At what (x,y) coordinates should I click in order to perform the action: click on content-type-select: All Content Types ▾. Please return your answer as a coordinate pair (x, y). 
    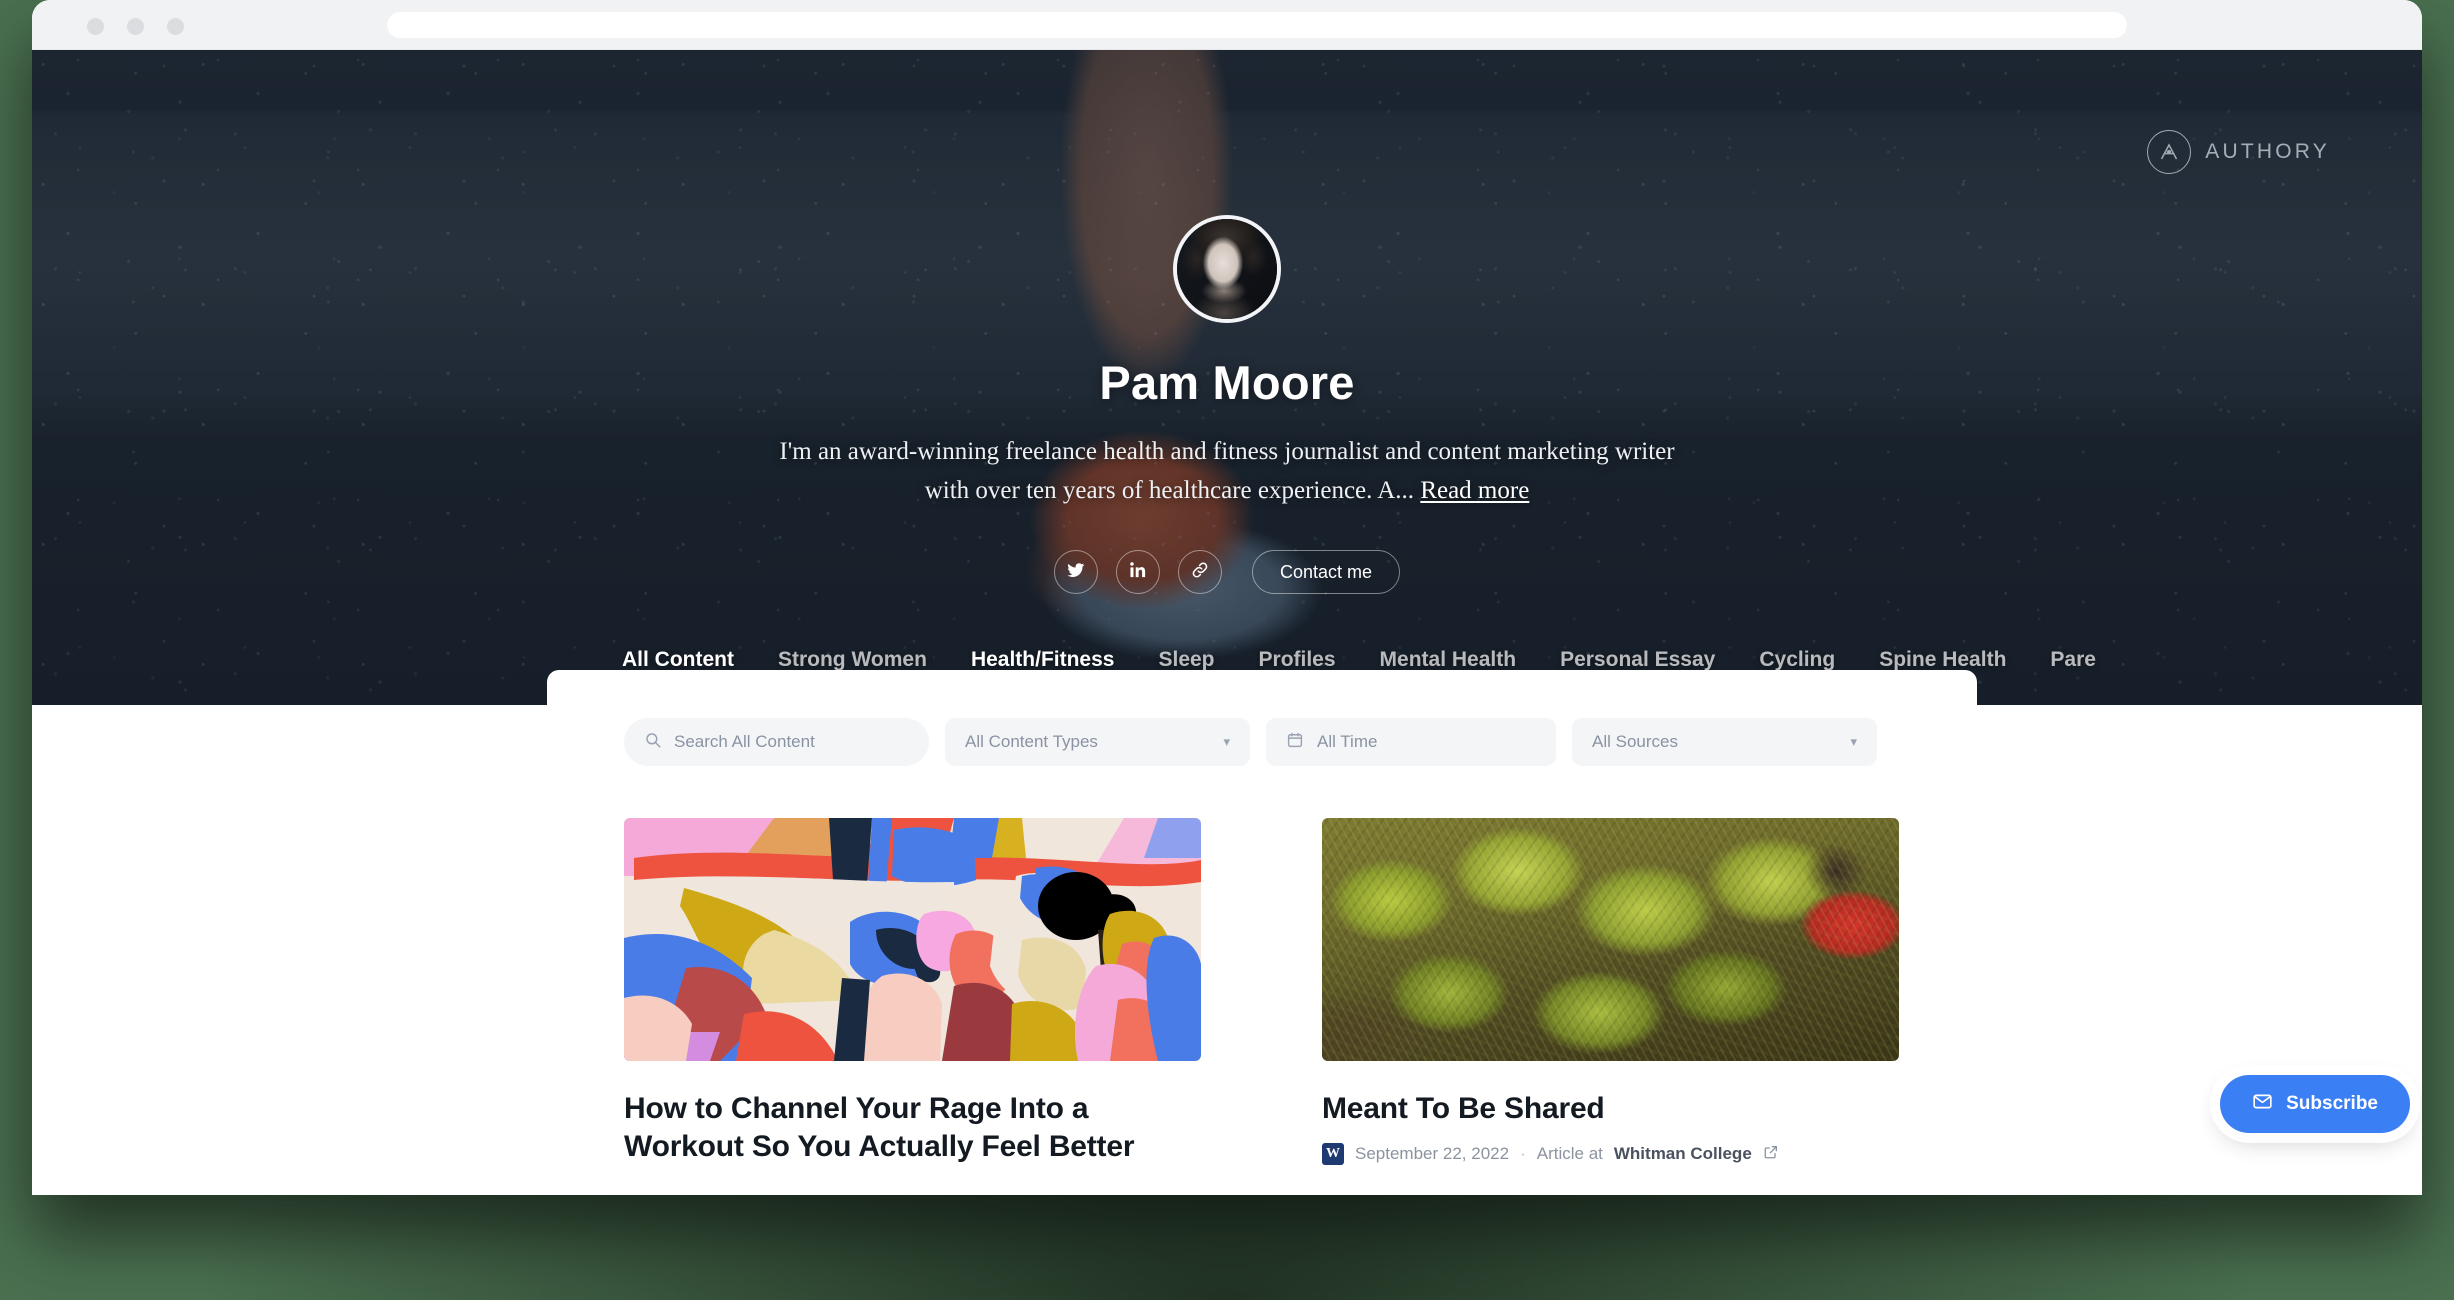
    Looking at the image, I should click on (1097, 742).